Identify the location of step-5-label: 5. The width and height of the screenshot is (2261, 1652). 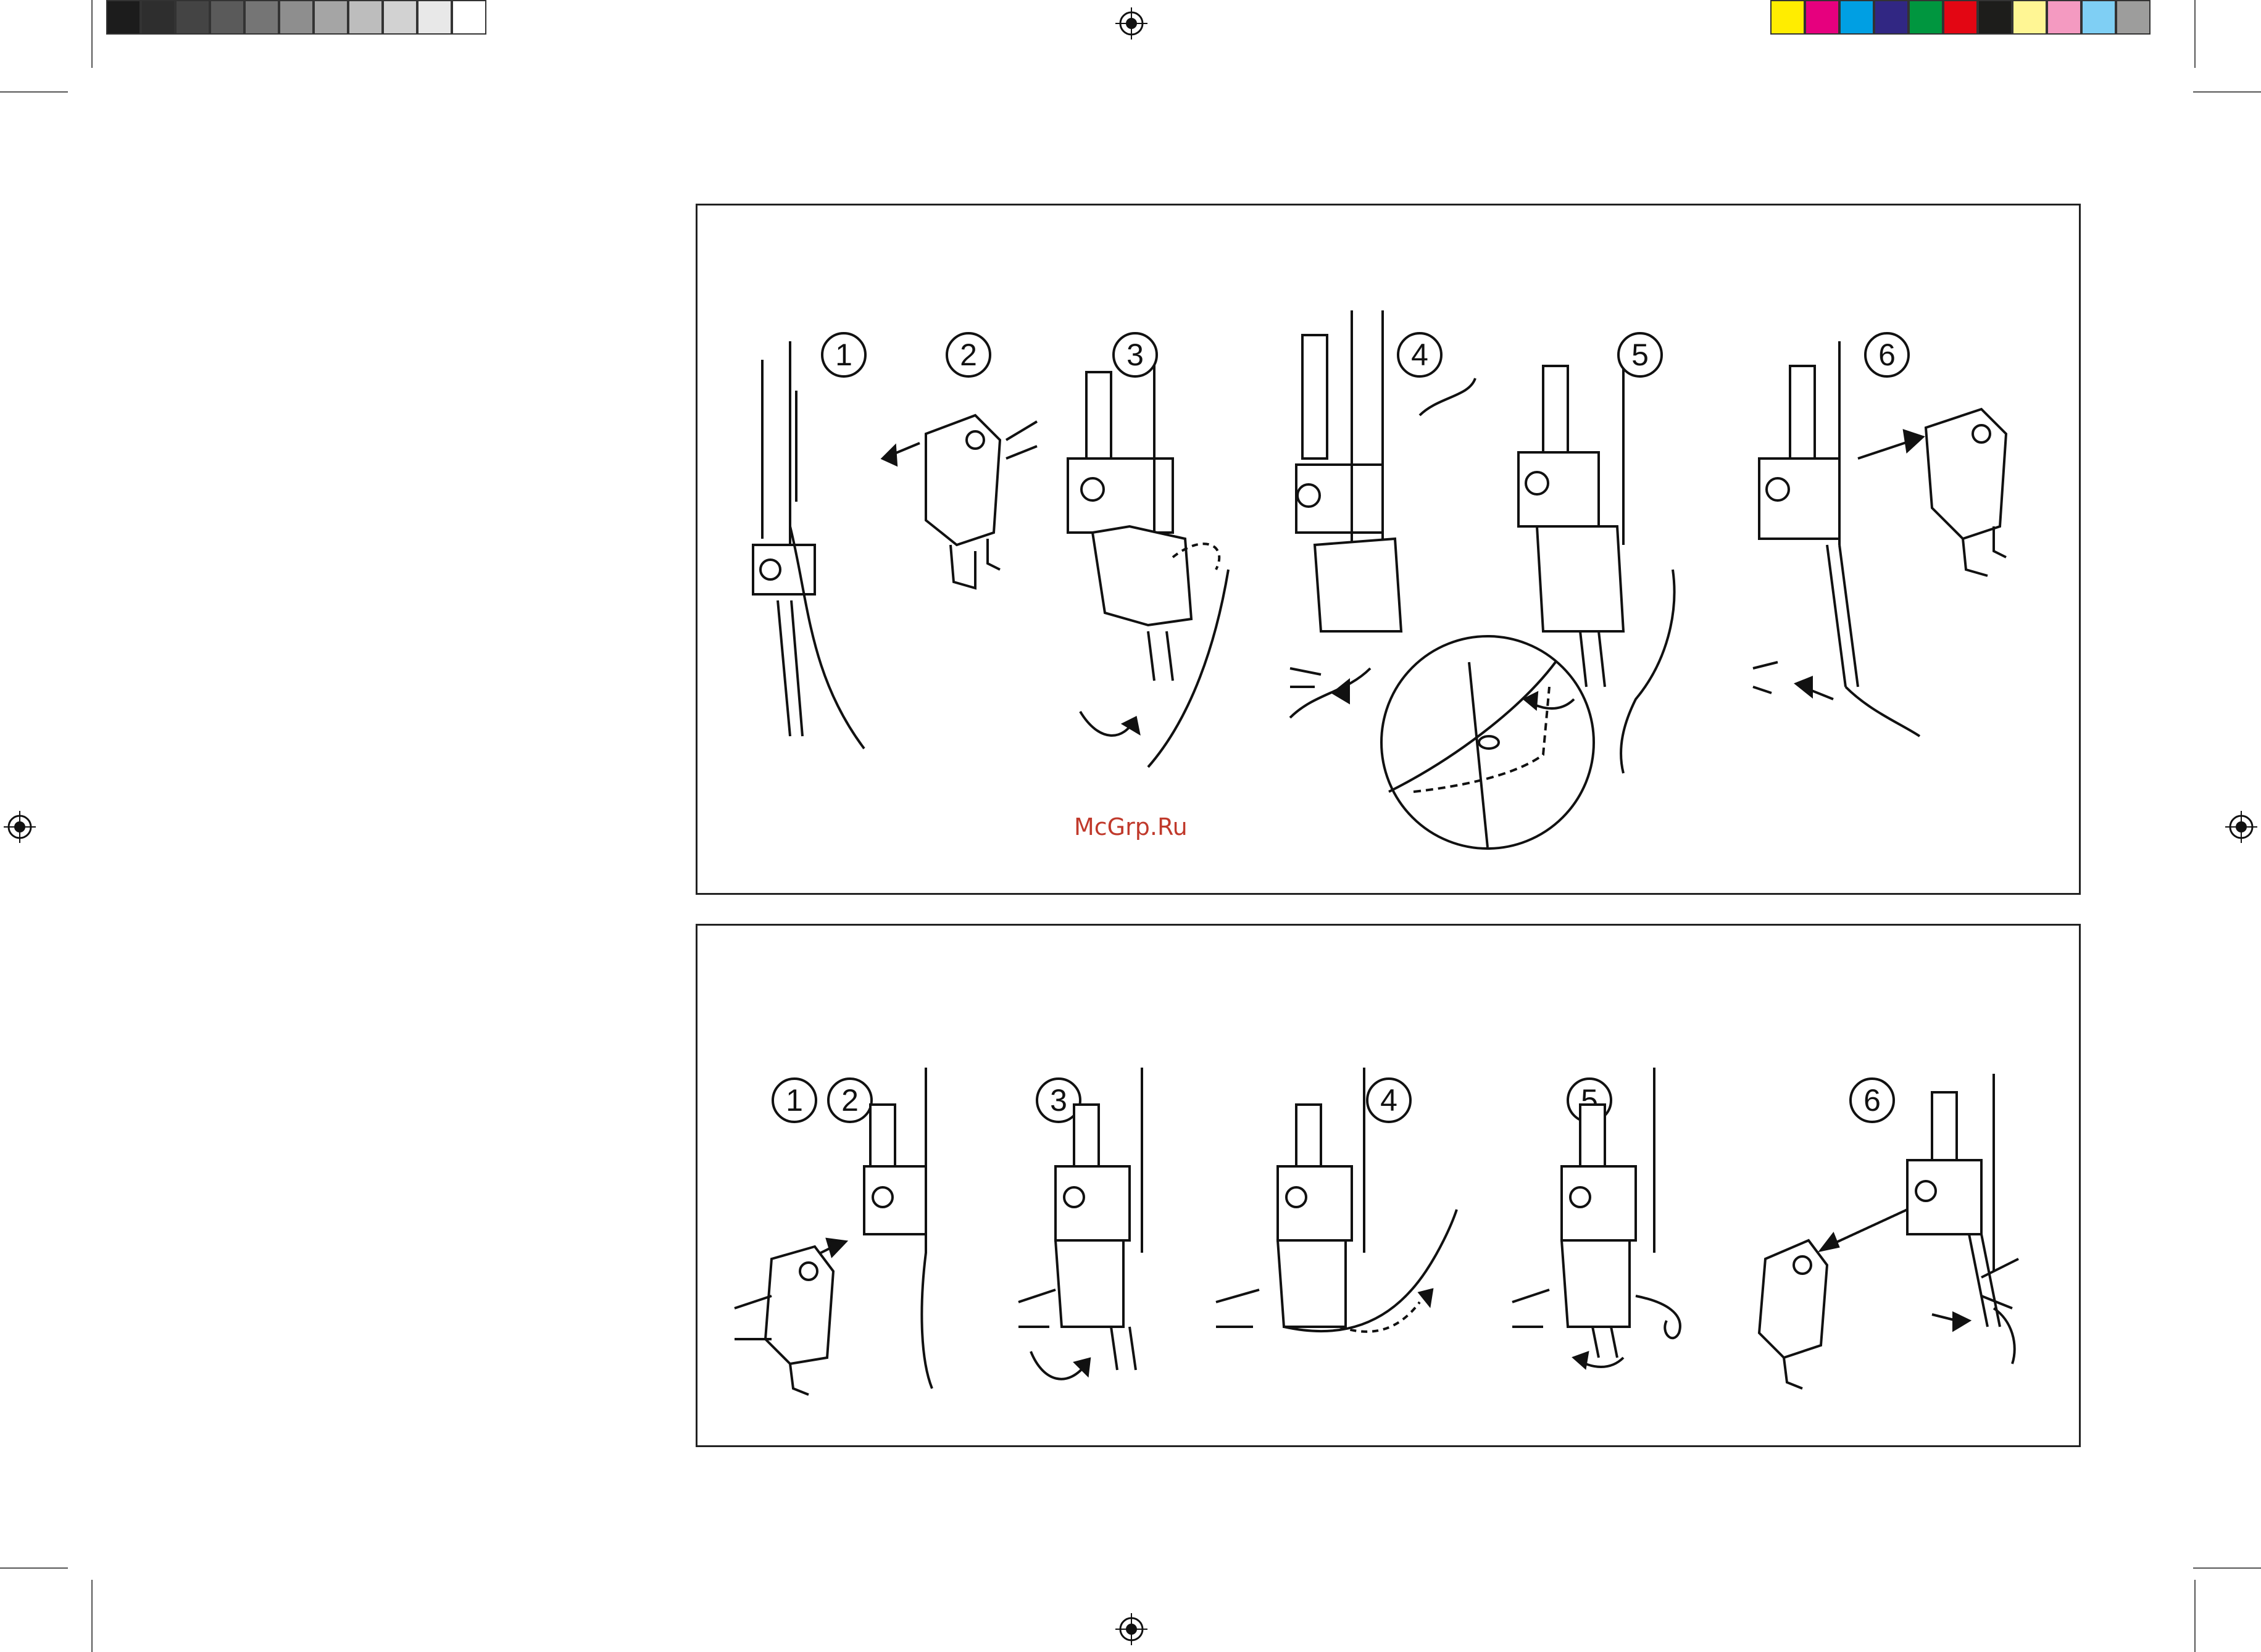
(1640, 355).